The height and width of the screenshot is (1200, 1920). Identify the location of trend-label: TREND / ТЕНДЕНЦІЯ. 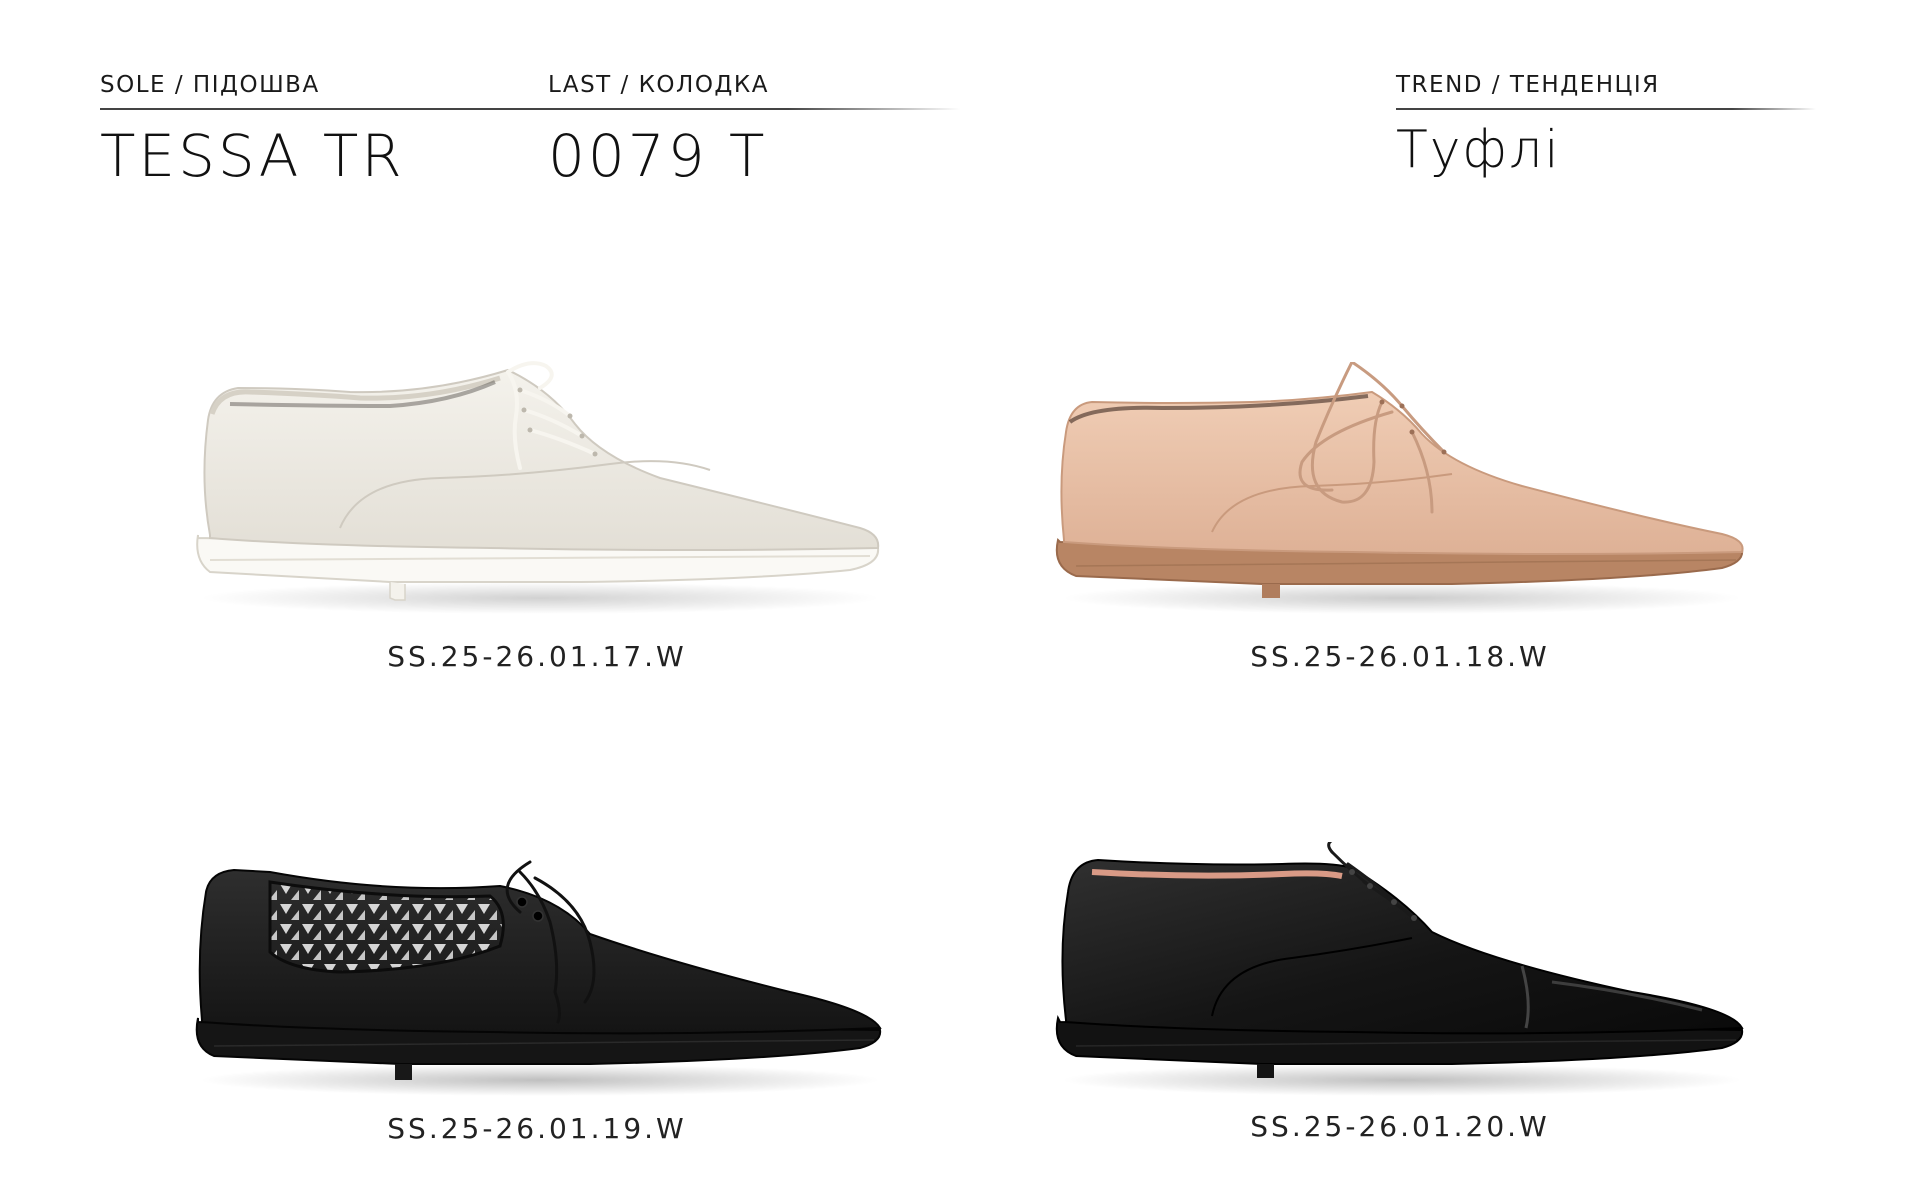
(1528, 85).